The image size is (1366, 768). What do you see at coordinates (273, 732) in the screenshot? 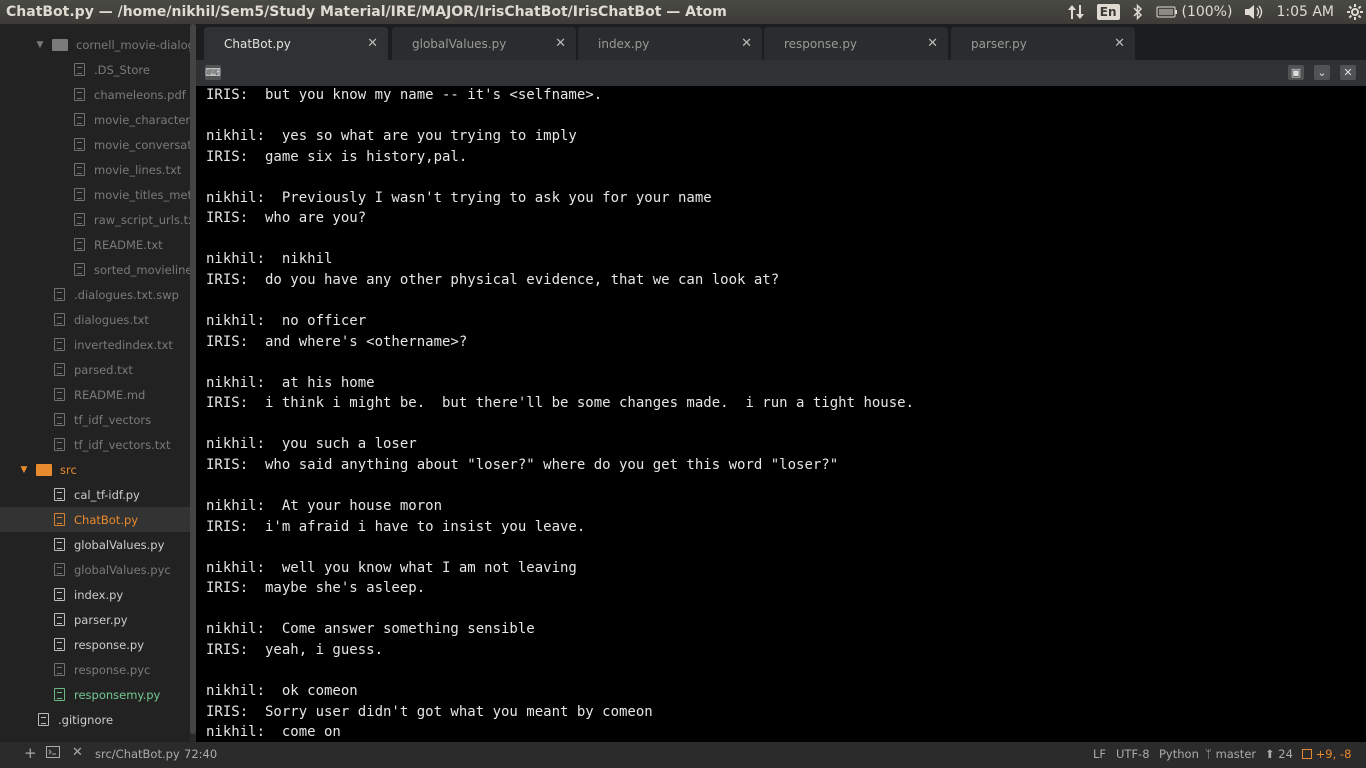
I see `editor-line: nikhil: come on` at bounding box center [273, 732].